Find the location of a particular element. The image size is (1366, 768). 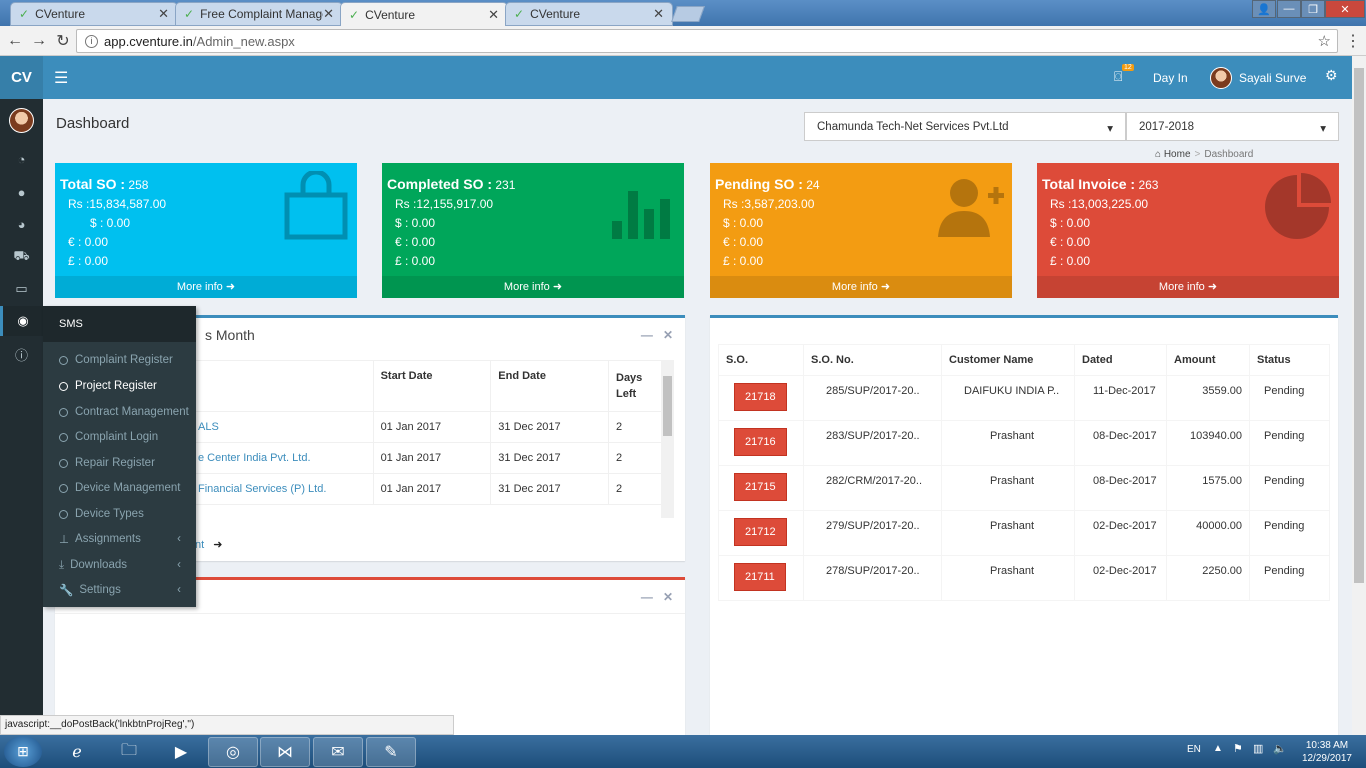

credit-card-icon: ▭ is located at coordinates (21, 289).